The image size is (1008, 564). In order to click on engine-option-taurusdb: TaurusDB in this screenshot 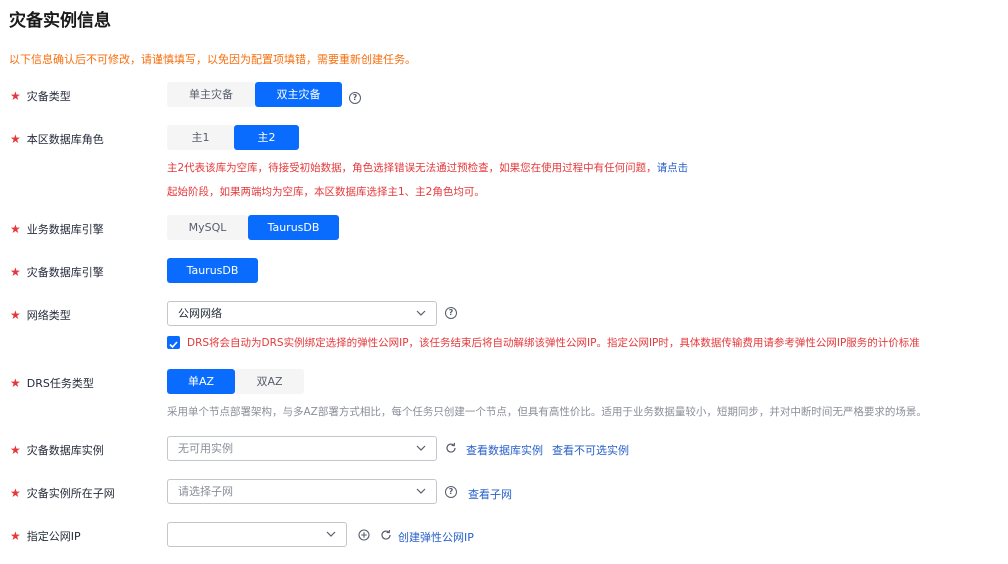, I will do `click(293, 227)`.